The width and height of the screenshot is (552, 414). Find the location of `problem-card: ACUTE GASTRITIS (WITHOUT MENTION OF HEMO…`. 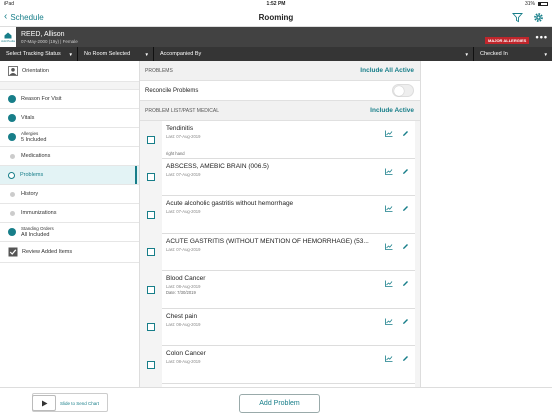

problem-card: ACUTE GASTRITIS (WITHOUT MENTION OF HEMO… is located at coordinates (288, 252).